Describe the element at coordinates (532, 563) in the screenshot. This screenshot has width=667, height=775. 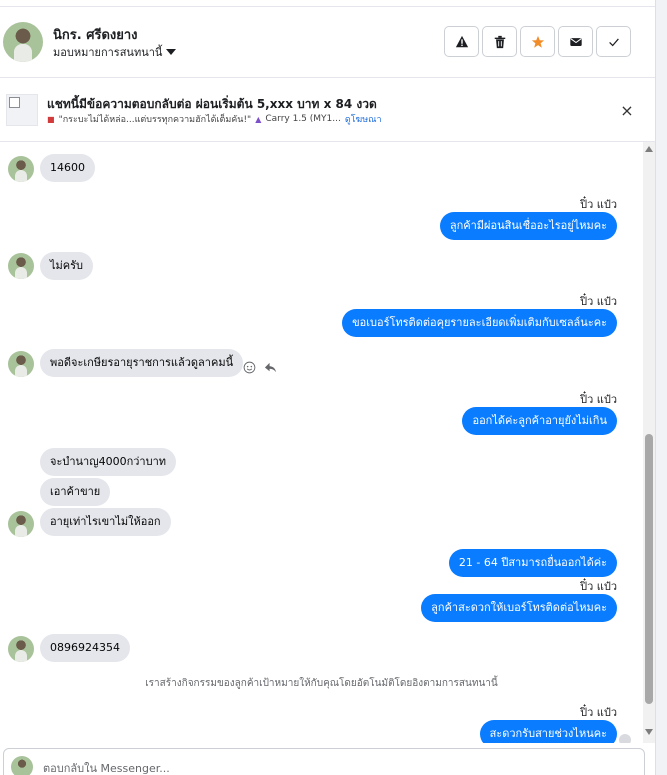
I see `outgoing-message: 21 - 64 ปีสามารถยื่นออกได้ค่ะ` at that location.